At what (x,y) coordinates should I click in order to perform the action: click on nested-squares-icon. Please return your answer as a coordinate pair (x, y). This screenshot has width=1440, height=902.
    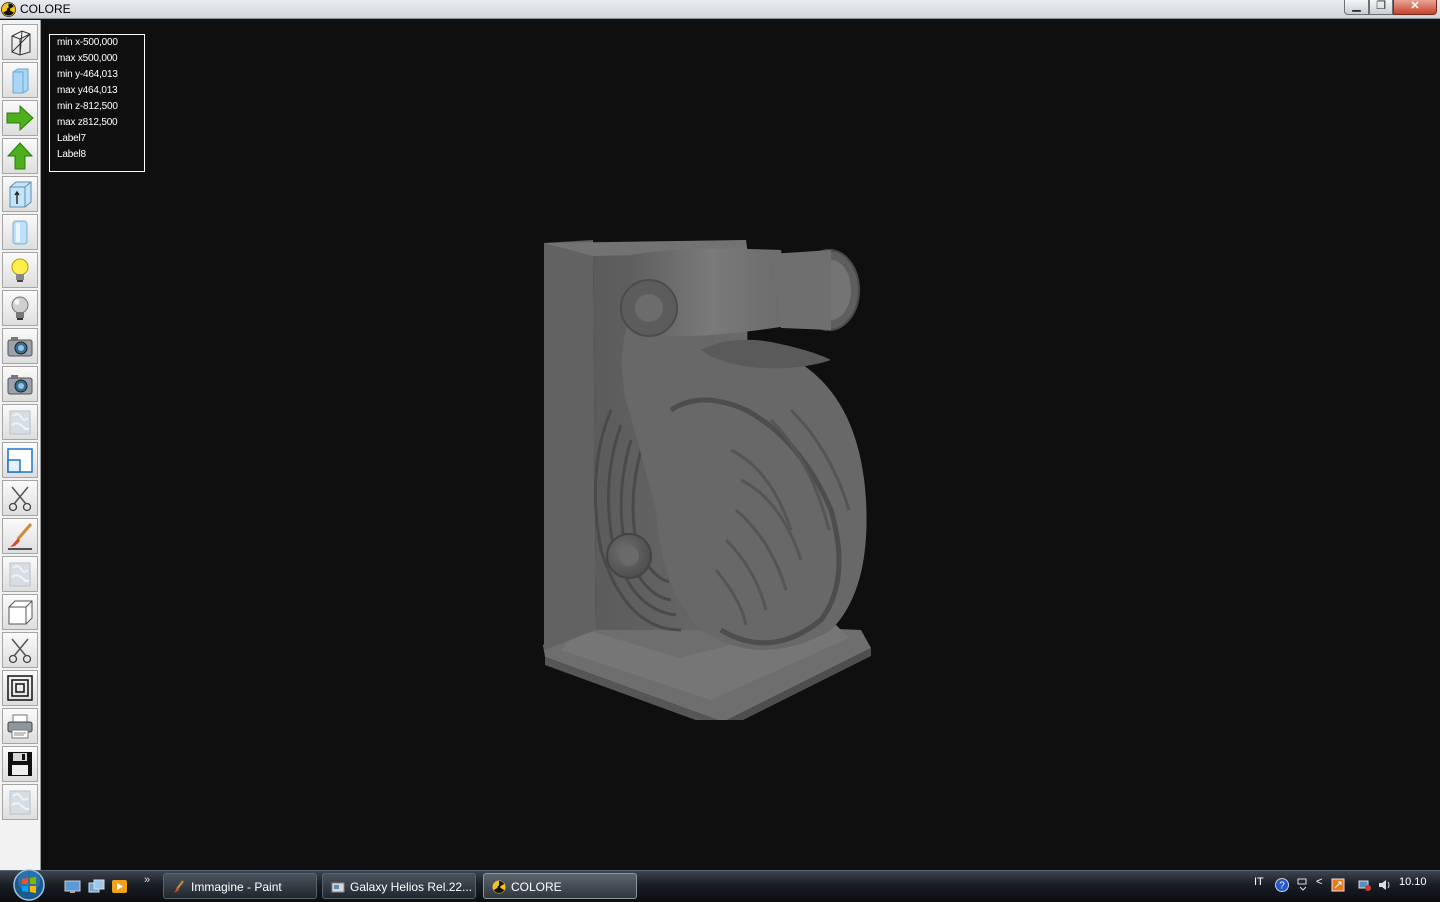
    Looking at the image, I should click on (20, 688).